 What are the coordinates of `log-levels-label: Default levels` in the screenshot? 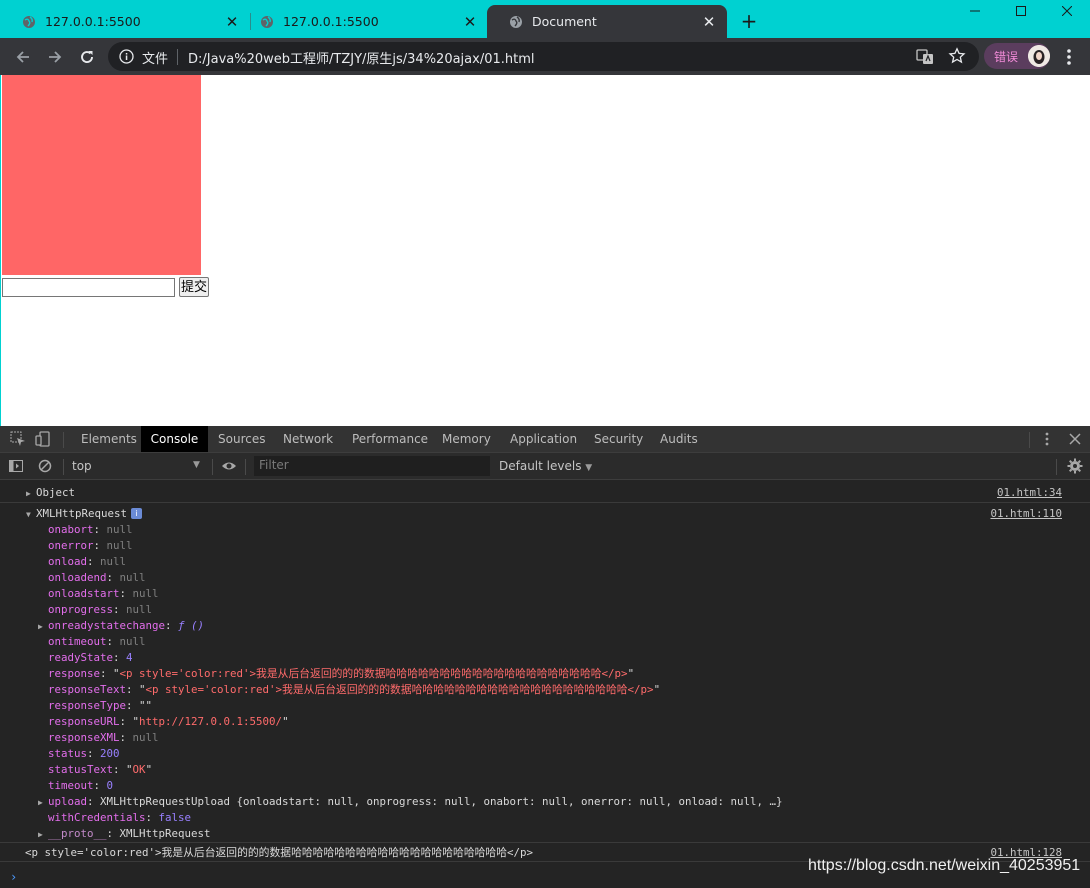 It's located at (540, 466).